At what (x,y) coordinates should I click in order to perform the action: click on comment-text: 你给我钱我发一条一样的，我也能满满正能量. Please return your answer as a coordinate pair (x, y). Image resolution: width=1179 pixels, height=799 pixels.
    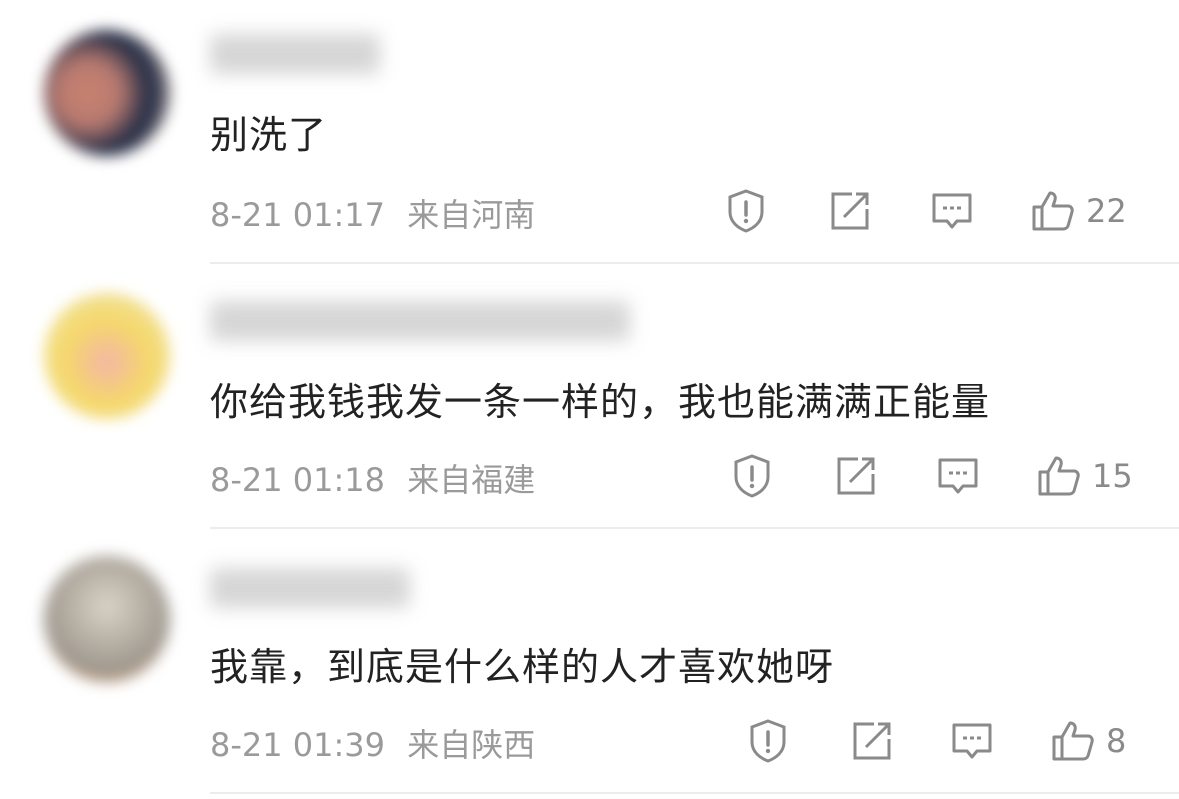
    Looking at the image, I should click on (600, 402).